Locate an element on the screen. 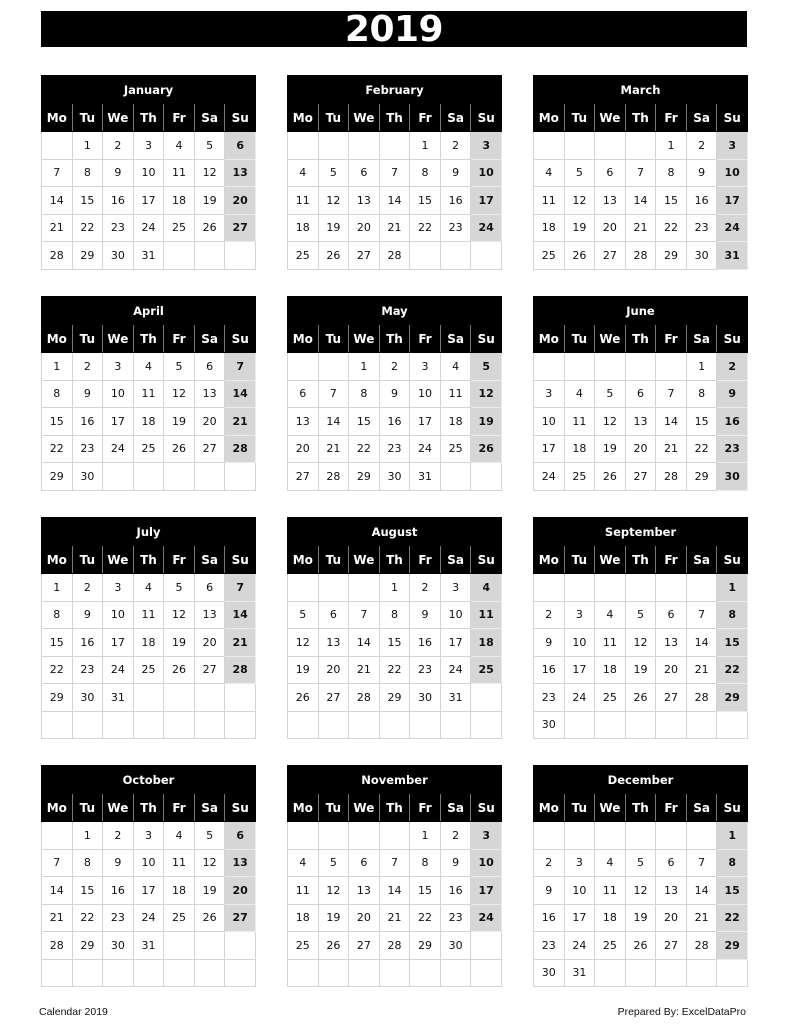 The height and width of the screenshot is (1024, 791). week-row: 21 22 23 24 25 26 27 is located at coordinates (148, 917).